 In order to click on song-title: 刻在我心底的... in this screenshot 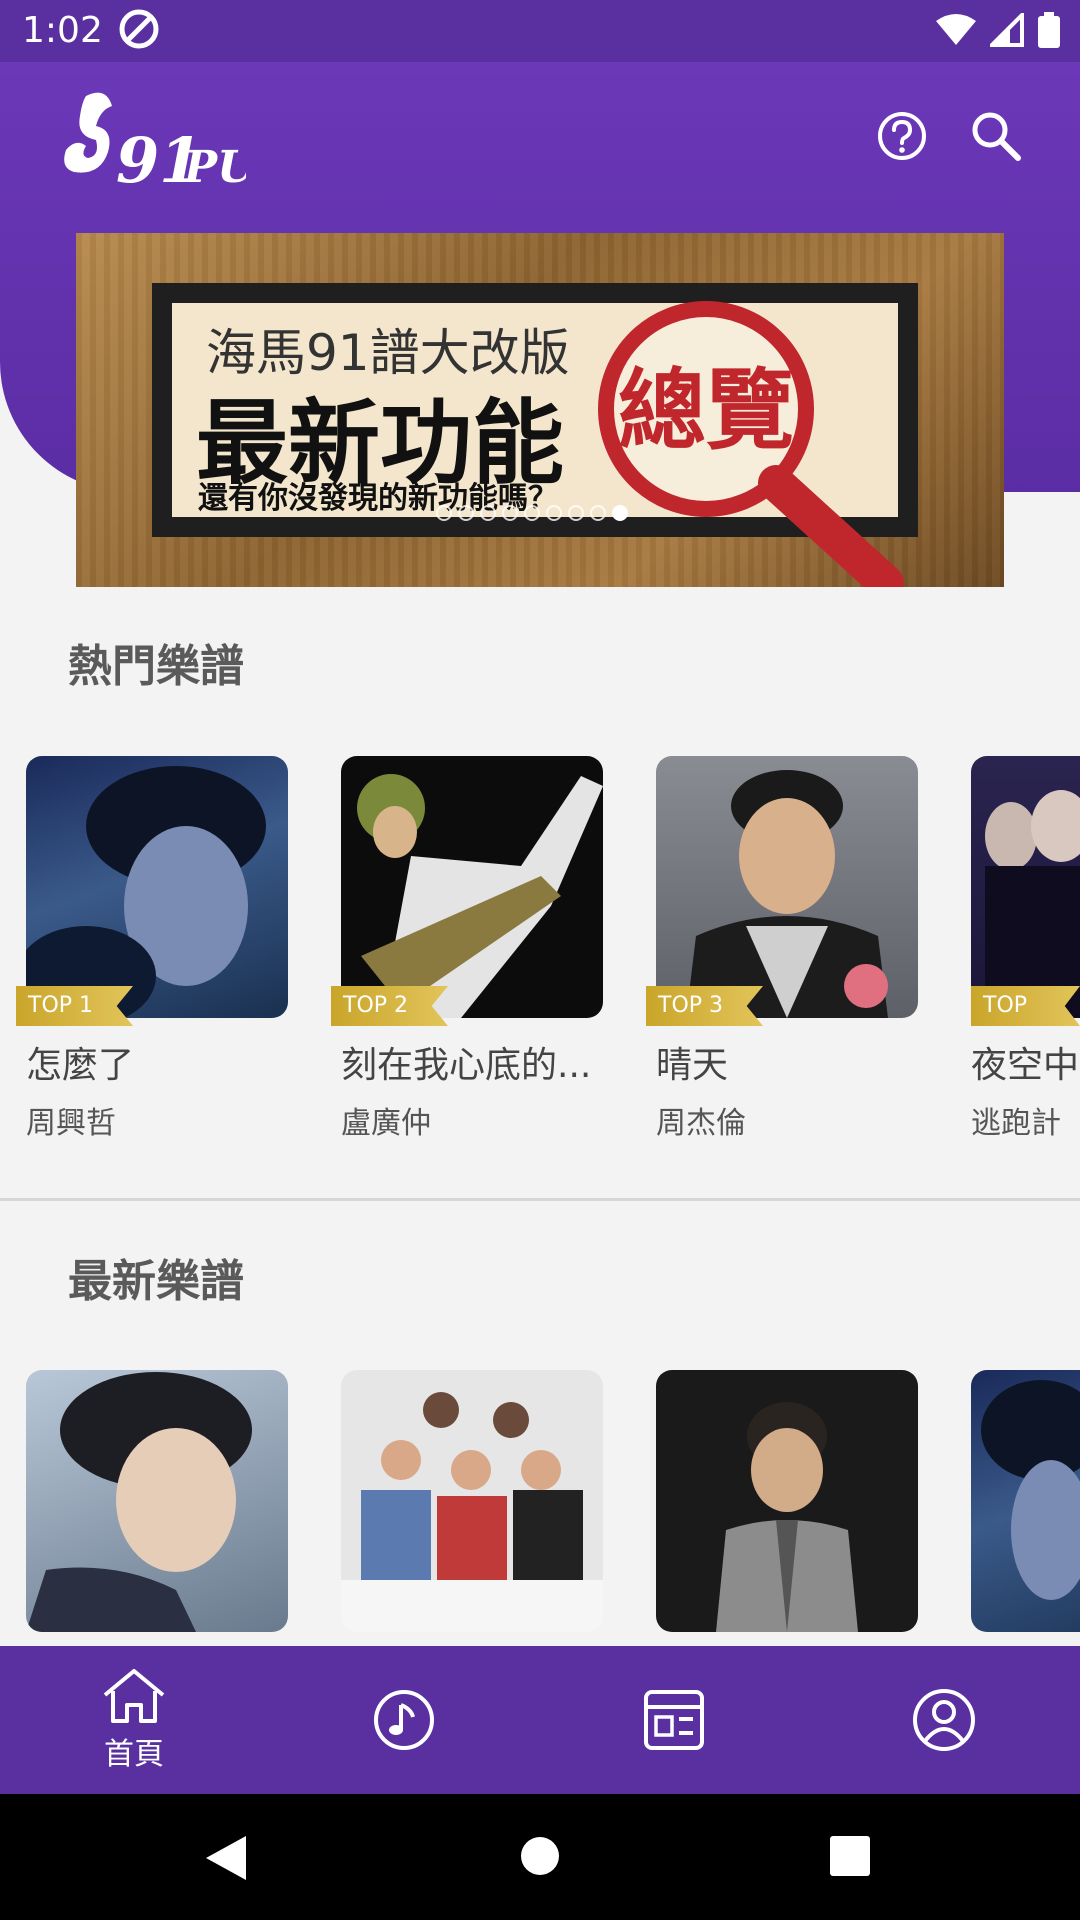, I will do `click(466, 1065)`.